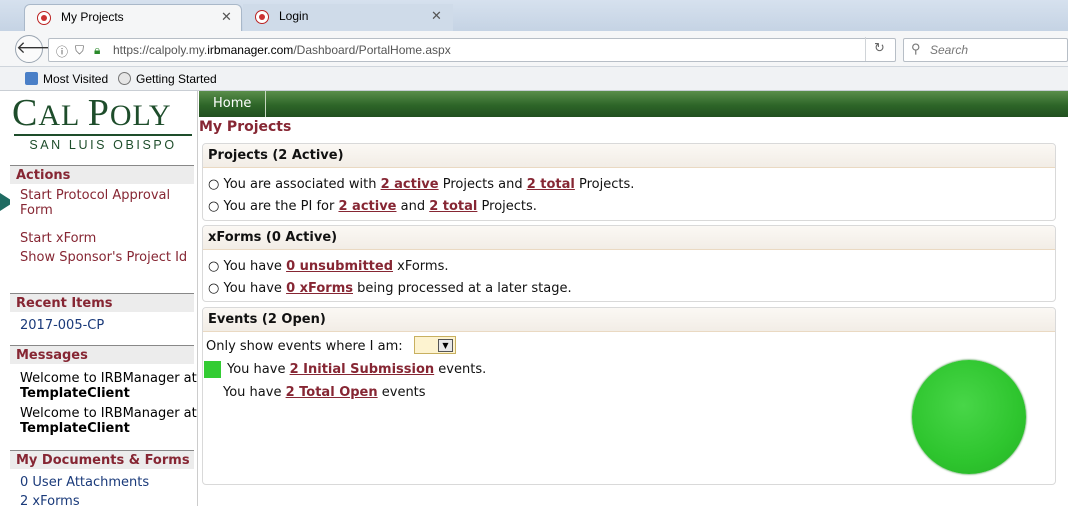 The width and height of the screenshot is (1068, 509). What do you see at coordinates (92, 17) in the screenshot?
I see `tab-label: My Projects` at bounding box center [92, 17].